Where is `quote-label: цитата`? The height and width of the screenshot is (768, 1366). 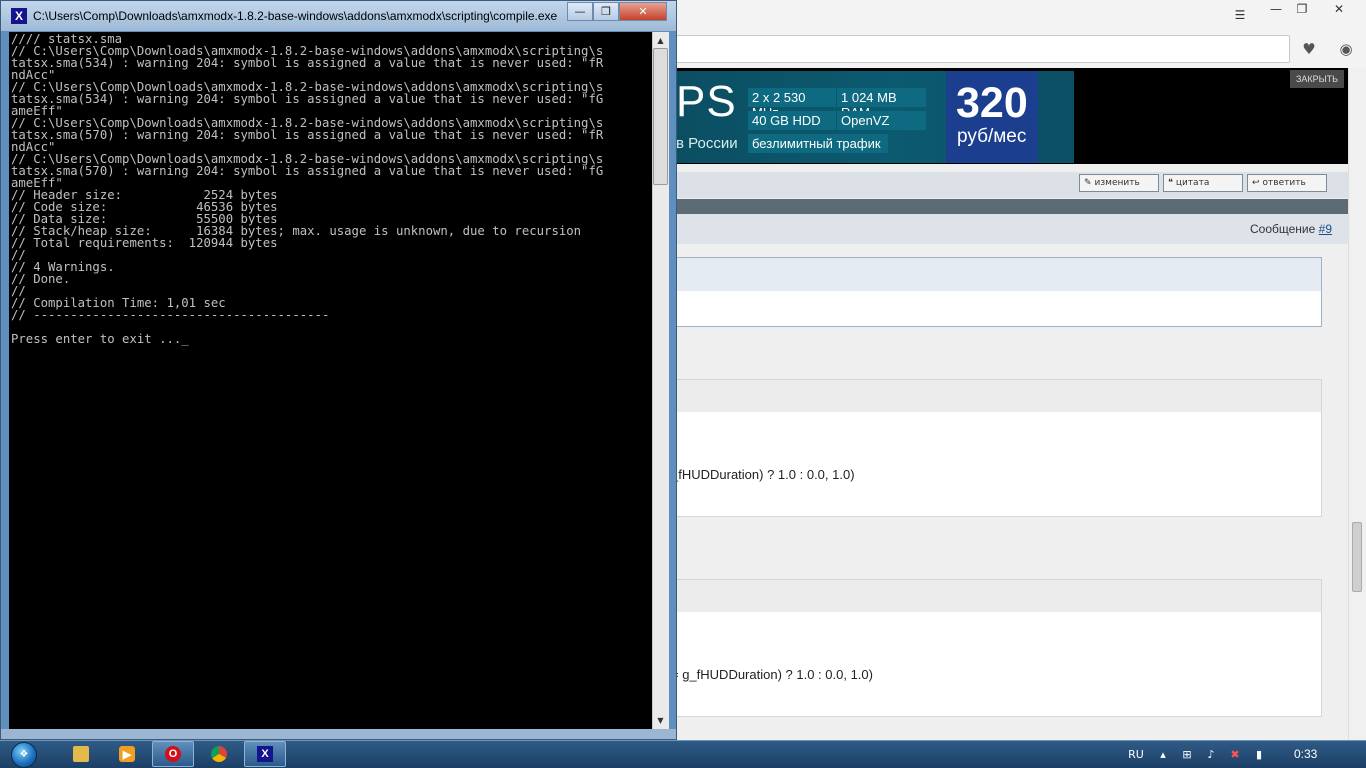
quote-label: цитата is located at coordinates (1192, 183).